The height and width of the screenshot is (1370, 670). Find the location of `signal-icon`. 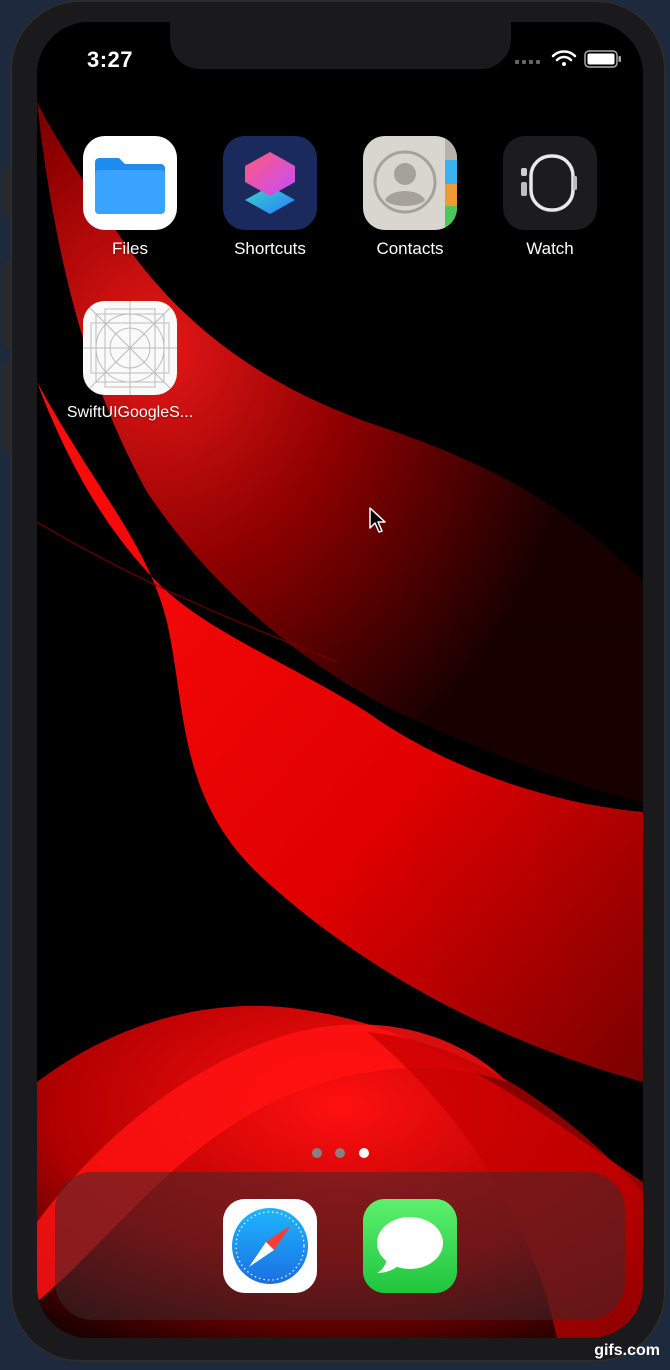

signal-icon is located at coordinates (527, 62).